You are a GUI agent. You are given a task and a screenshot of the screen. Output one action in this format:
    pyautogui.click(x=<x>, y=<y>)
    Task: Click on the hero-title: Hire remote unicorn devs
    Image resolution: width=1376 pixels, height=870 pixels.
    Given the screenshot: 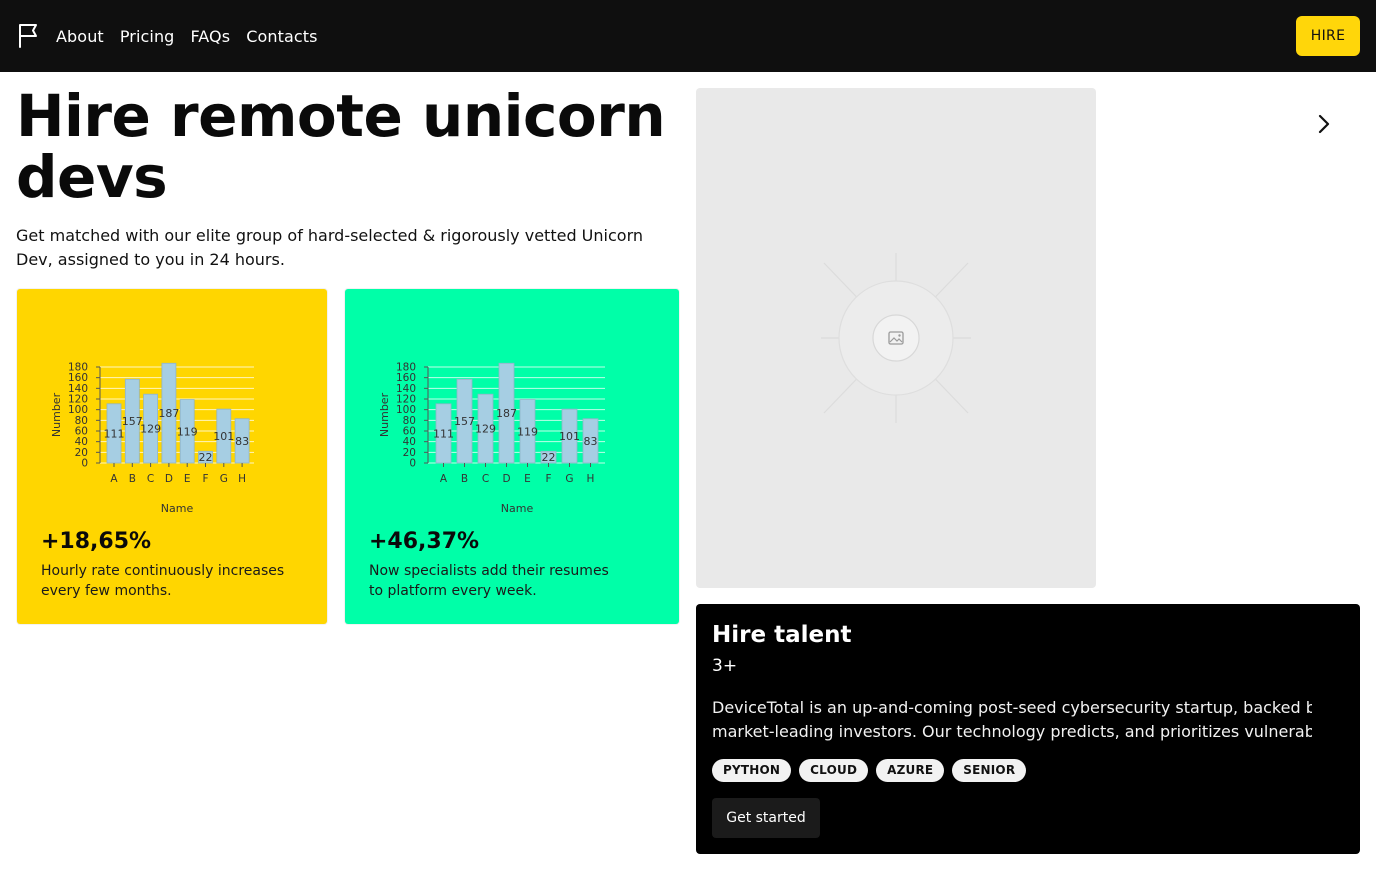 What is the action you would take?
    pyautogui.click(x=341, y=146)
    